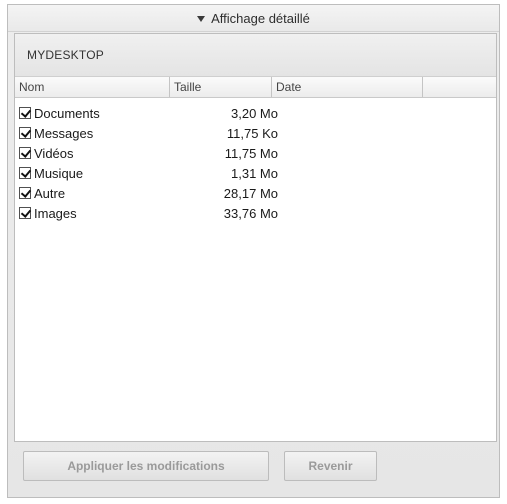 The width and height of the screenshot is (507, 504). Describe the element at coordinates (250, 213) in the screenshot. I see `row-size: 33,76 Mo` at that location.